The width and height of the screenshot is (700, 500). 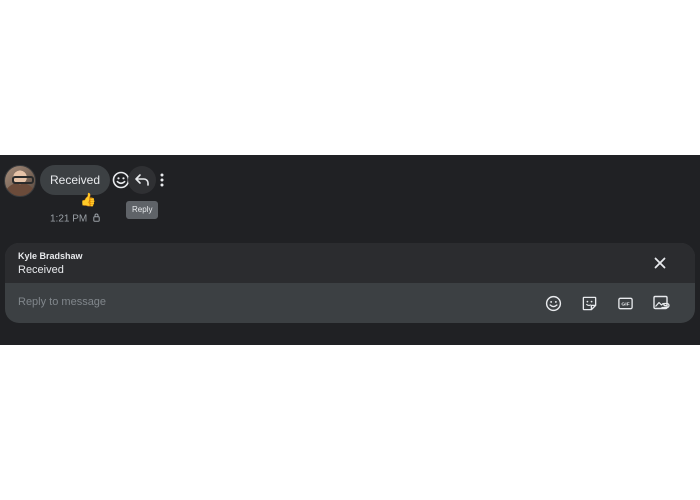 I want to click on cancel-reply-button, so click(x=660, y=263).